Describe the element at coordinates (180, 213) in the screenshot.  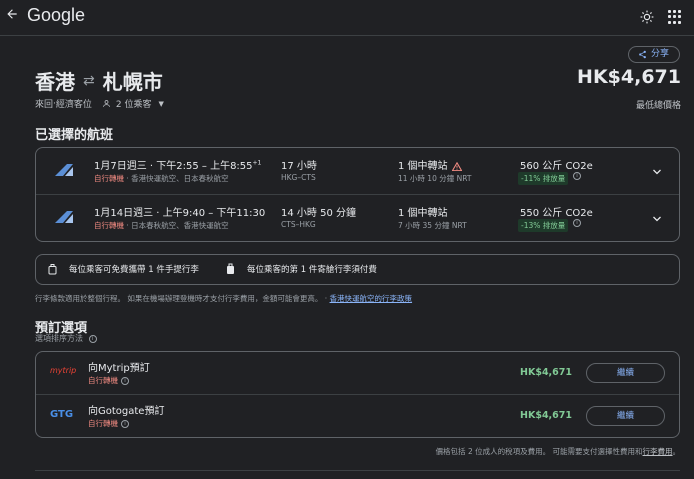
I see `flight-times: 1月14日週三 · 上午9:40 – 下午11:30` at that location.